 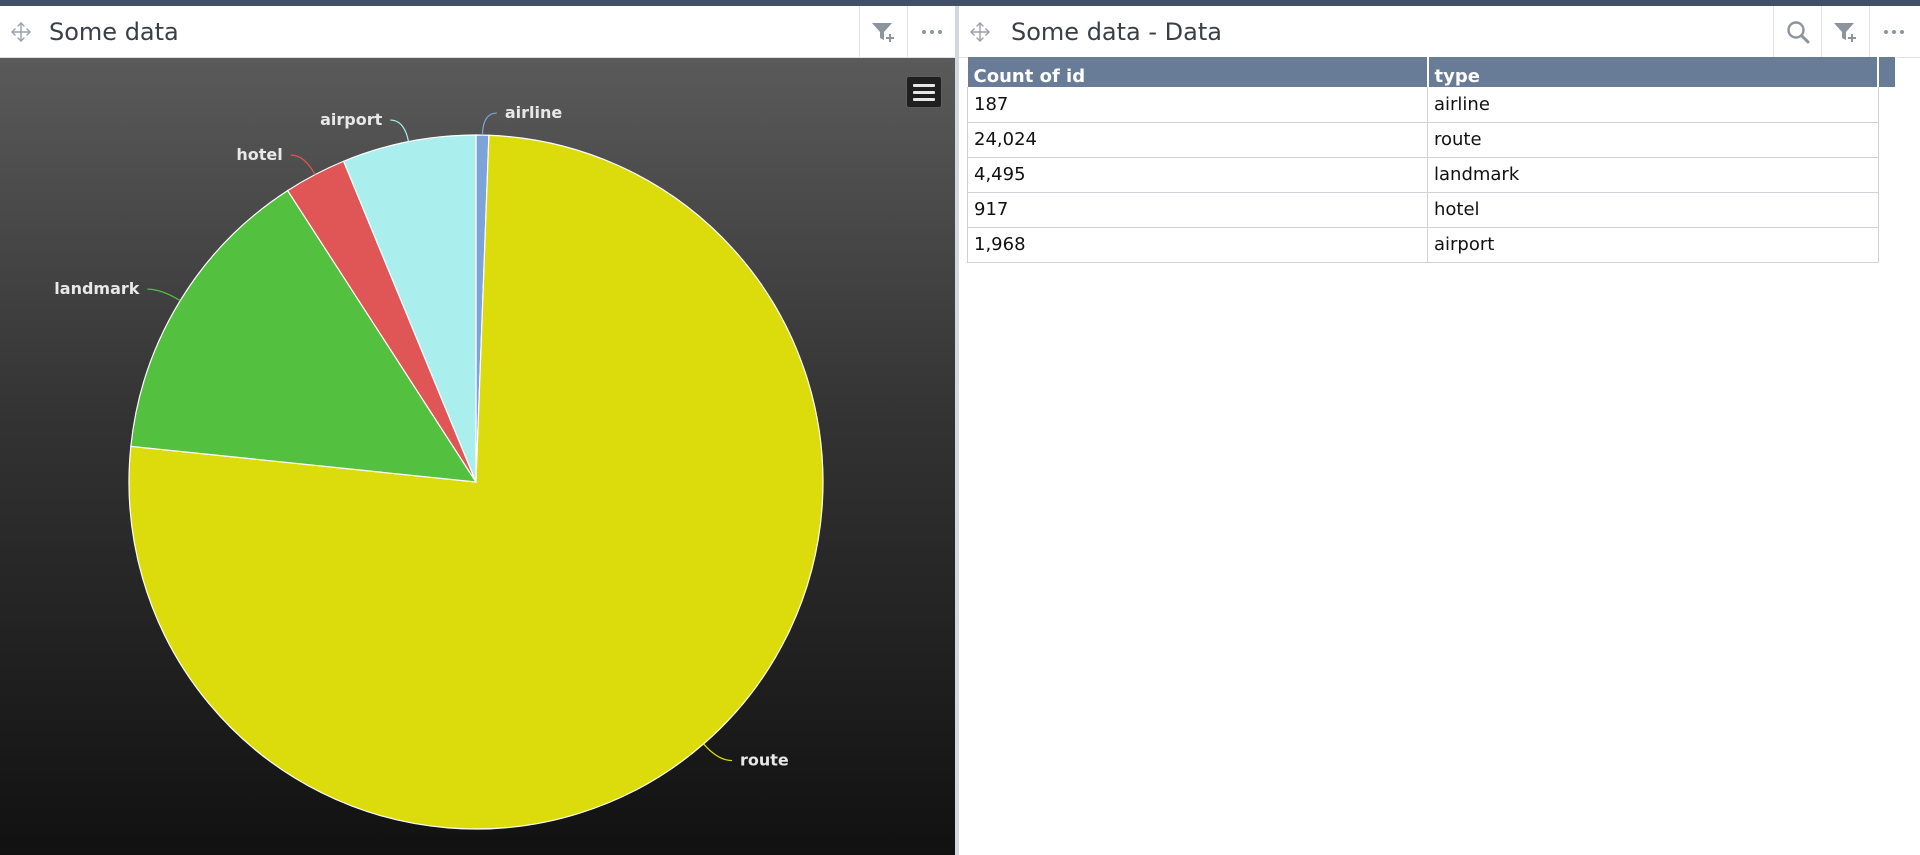 I want to click on table-row: 917 hotel, so click(x=1432, y=210).